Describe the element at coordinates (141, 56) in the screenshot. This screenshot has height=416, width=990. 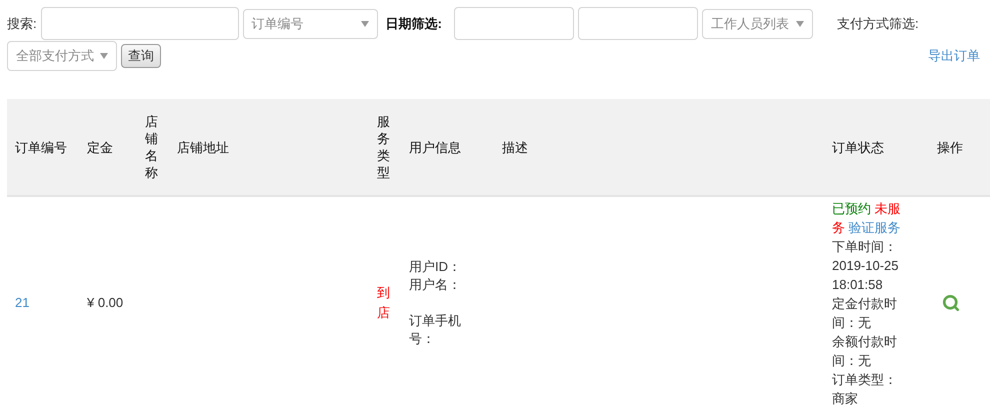
I see `query-button: 查询` at that location.